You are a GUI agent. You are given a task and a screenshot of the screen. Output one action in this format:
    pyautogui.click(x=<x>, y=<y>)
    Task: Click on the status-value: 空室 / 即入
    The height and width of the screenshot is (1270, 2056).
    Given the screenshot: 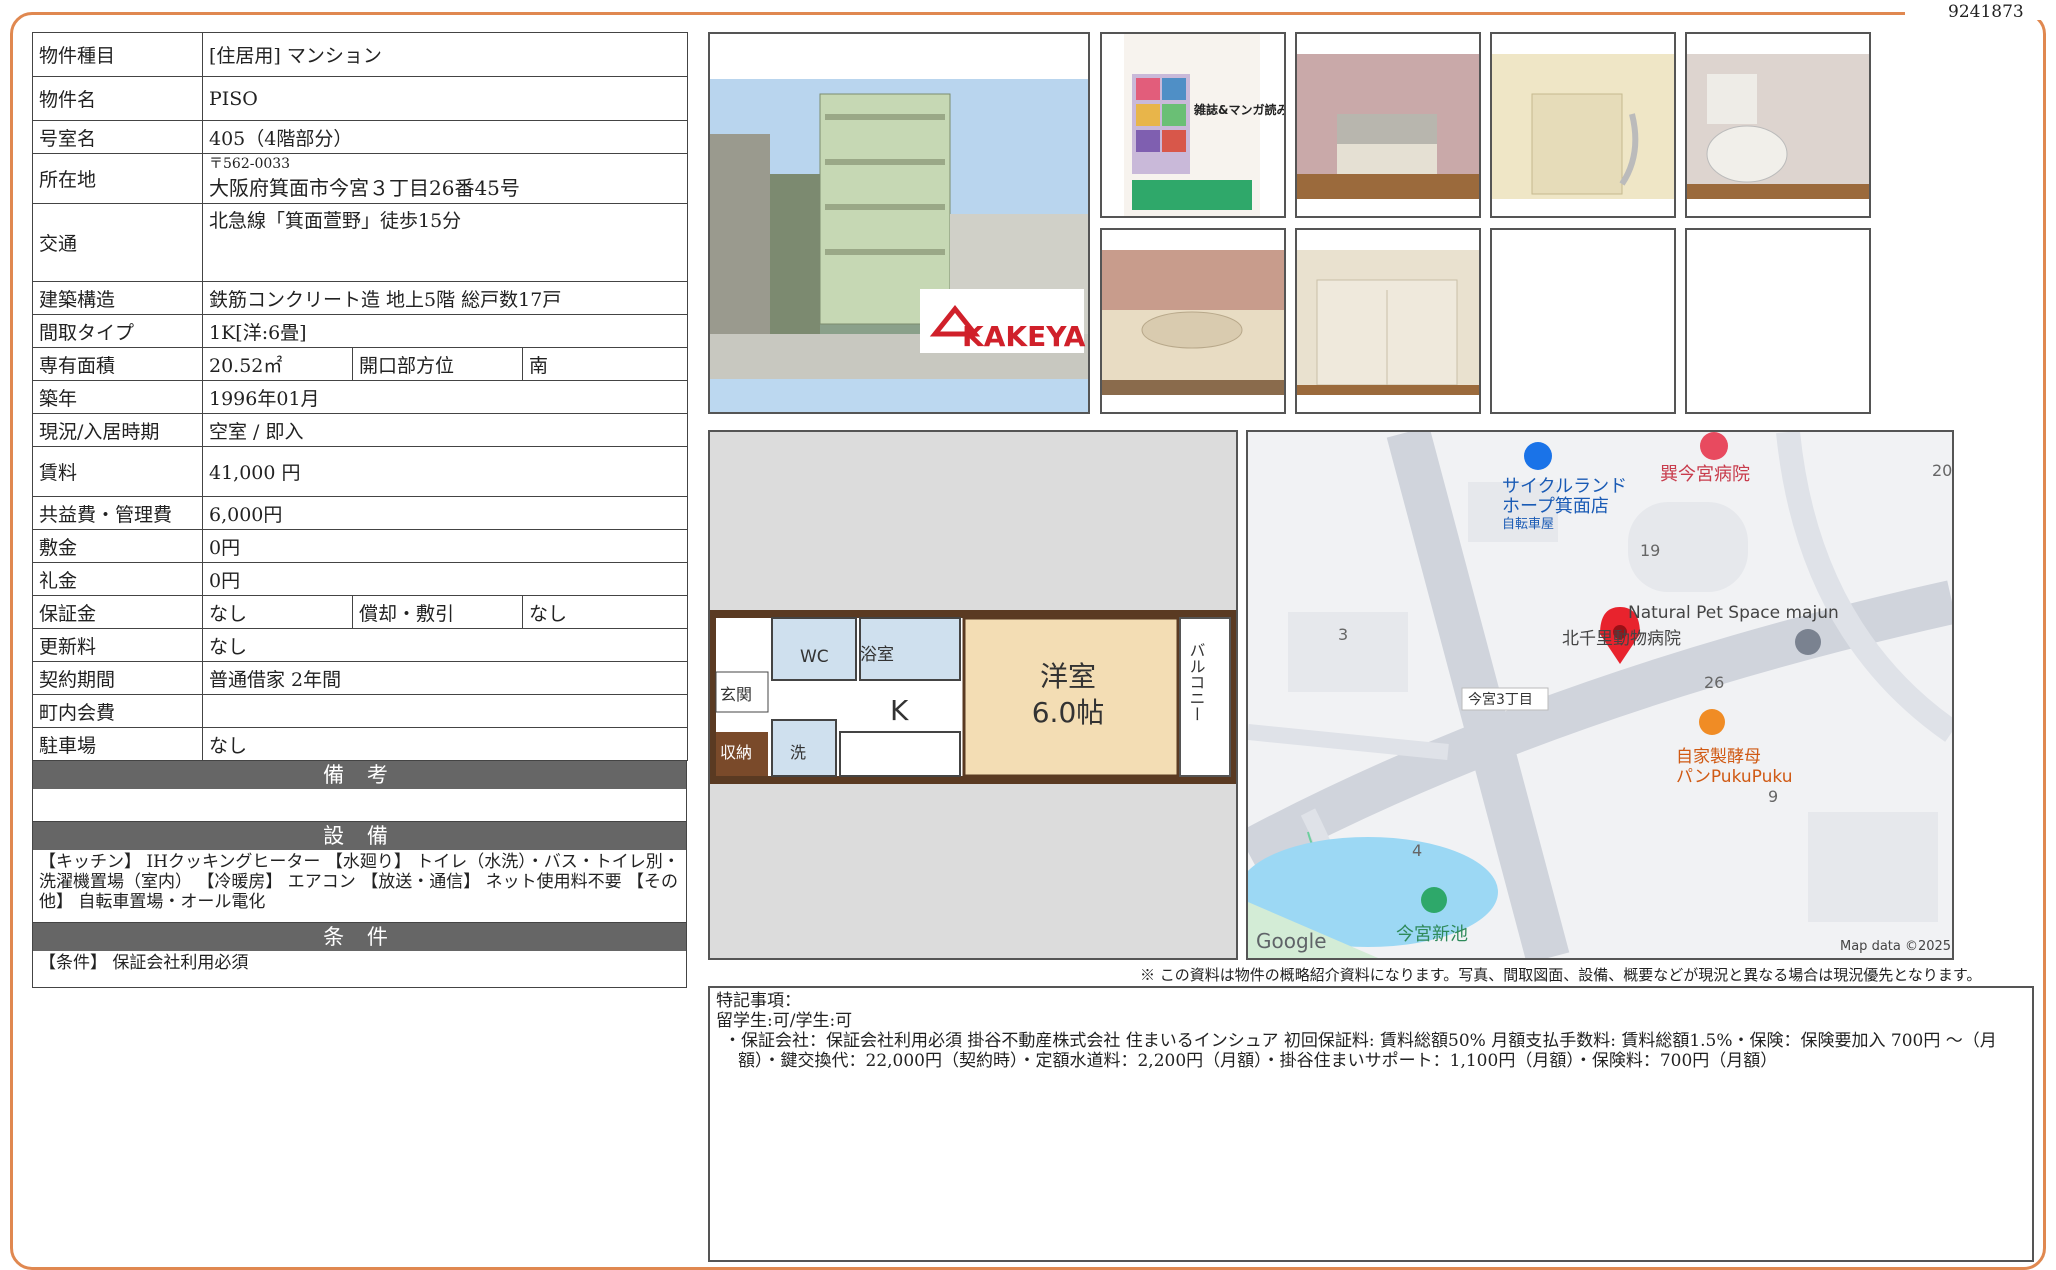 What is the action you would take?
    pyautogui.click(x=445, y=430)
    